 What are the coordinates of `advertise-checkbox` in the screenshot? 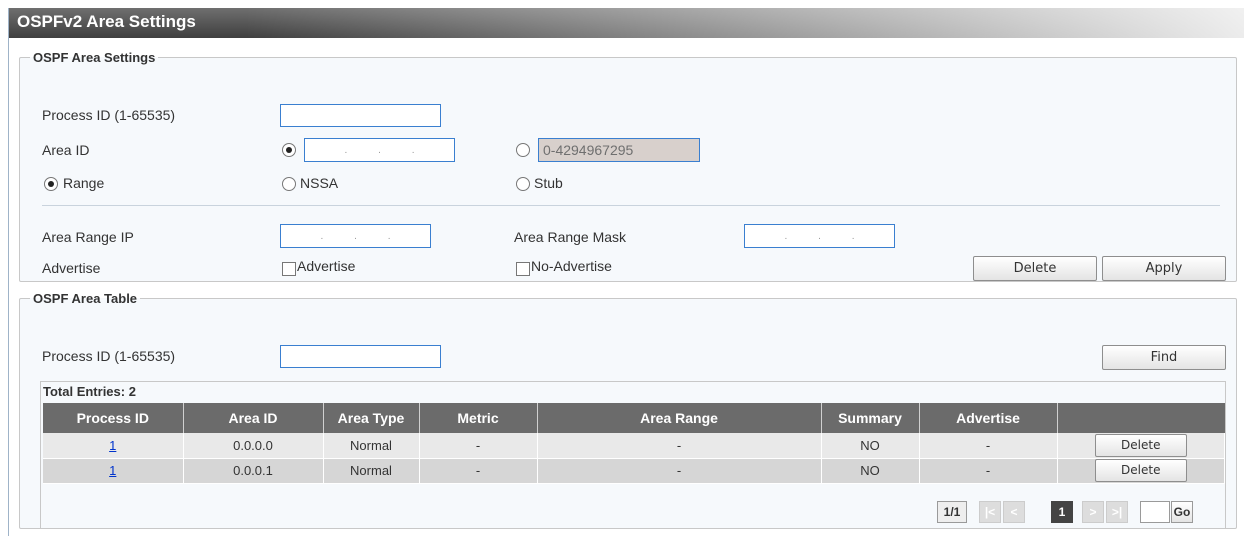 It's located at (289, 269).